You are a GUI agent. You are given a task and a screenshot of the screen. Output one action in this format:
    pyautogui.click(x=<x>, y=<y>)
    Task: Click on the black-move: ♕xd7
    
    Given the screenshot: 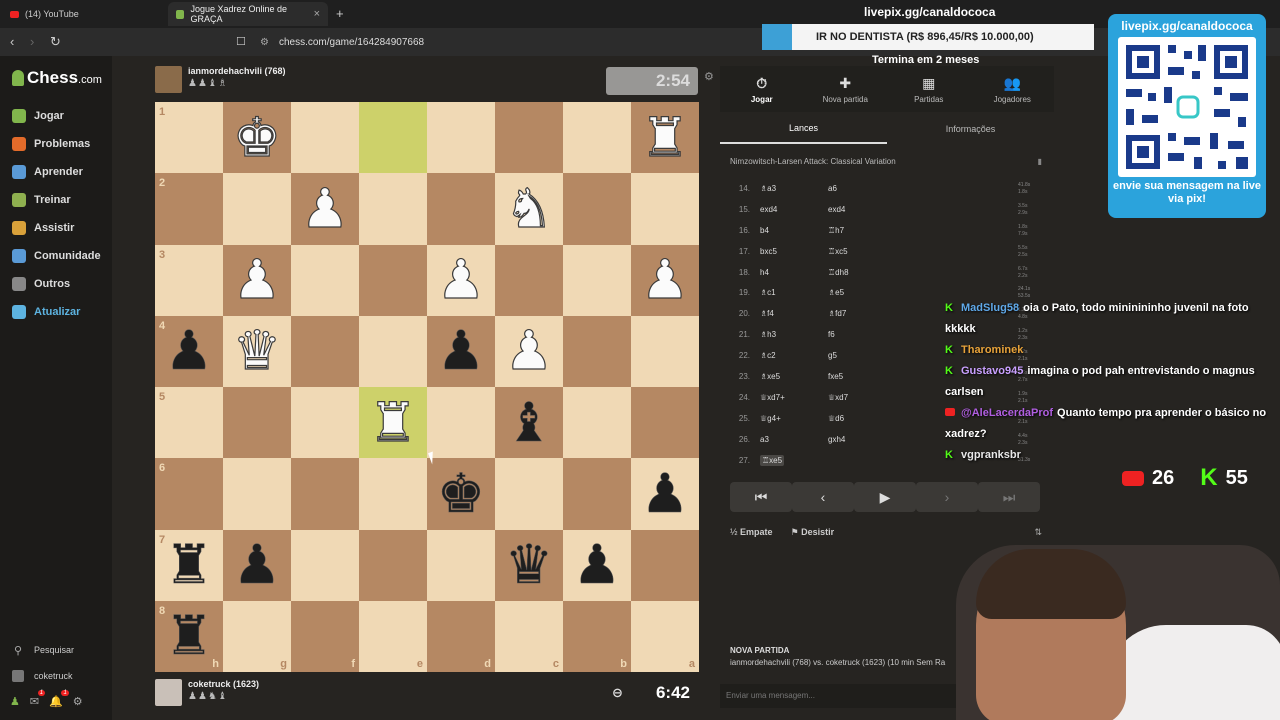 What is the action you would take?
    pyautogui.click(x=858, y=397)
    